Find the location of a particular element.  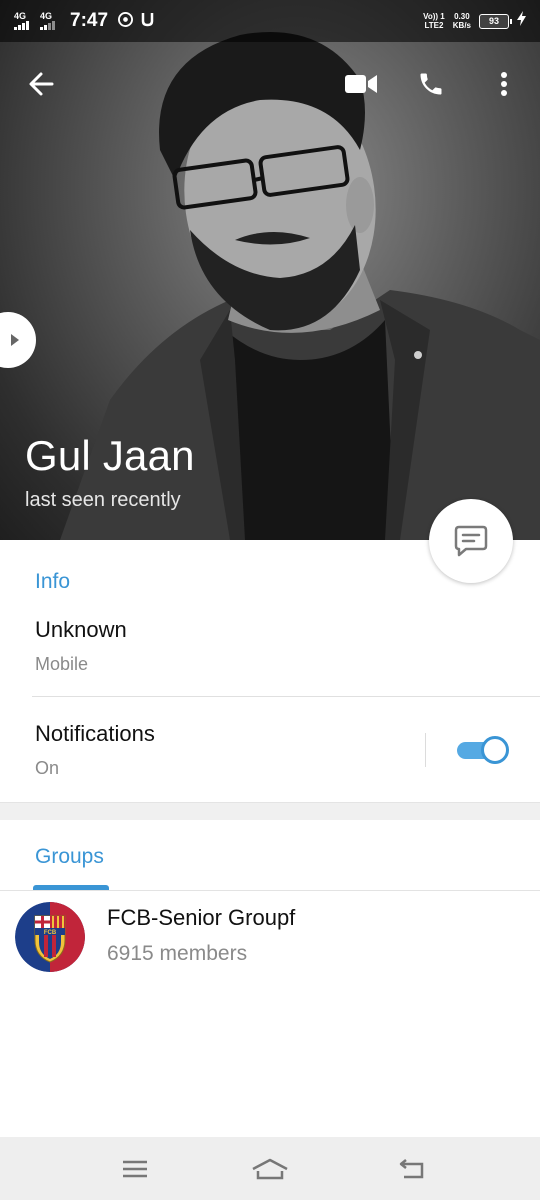

notifications-toggle is located at coordinates (483, 750).